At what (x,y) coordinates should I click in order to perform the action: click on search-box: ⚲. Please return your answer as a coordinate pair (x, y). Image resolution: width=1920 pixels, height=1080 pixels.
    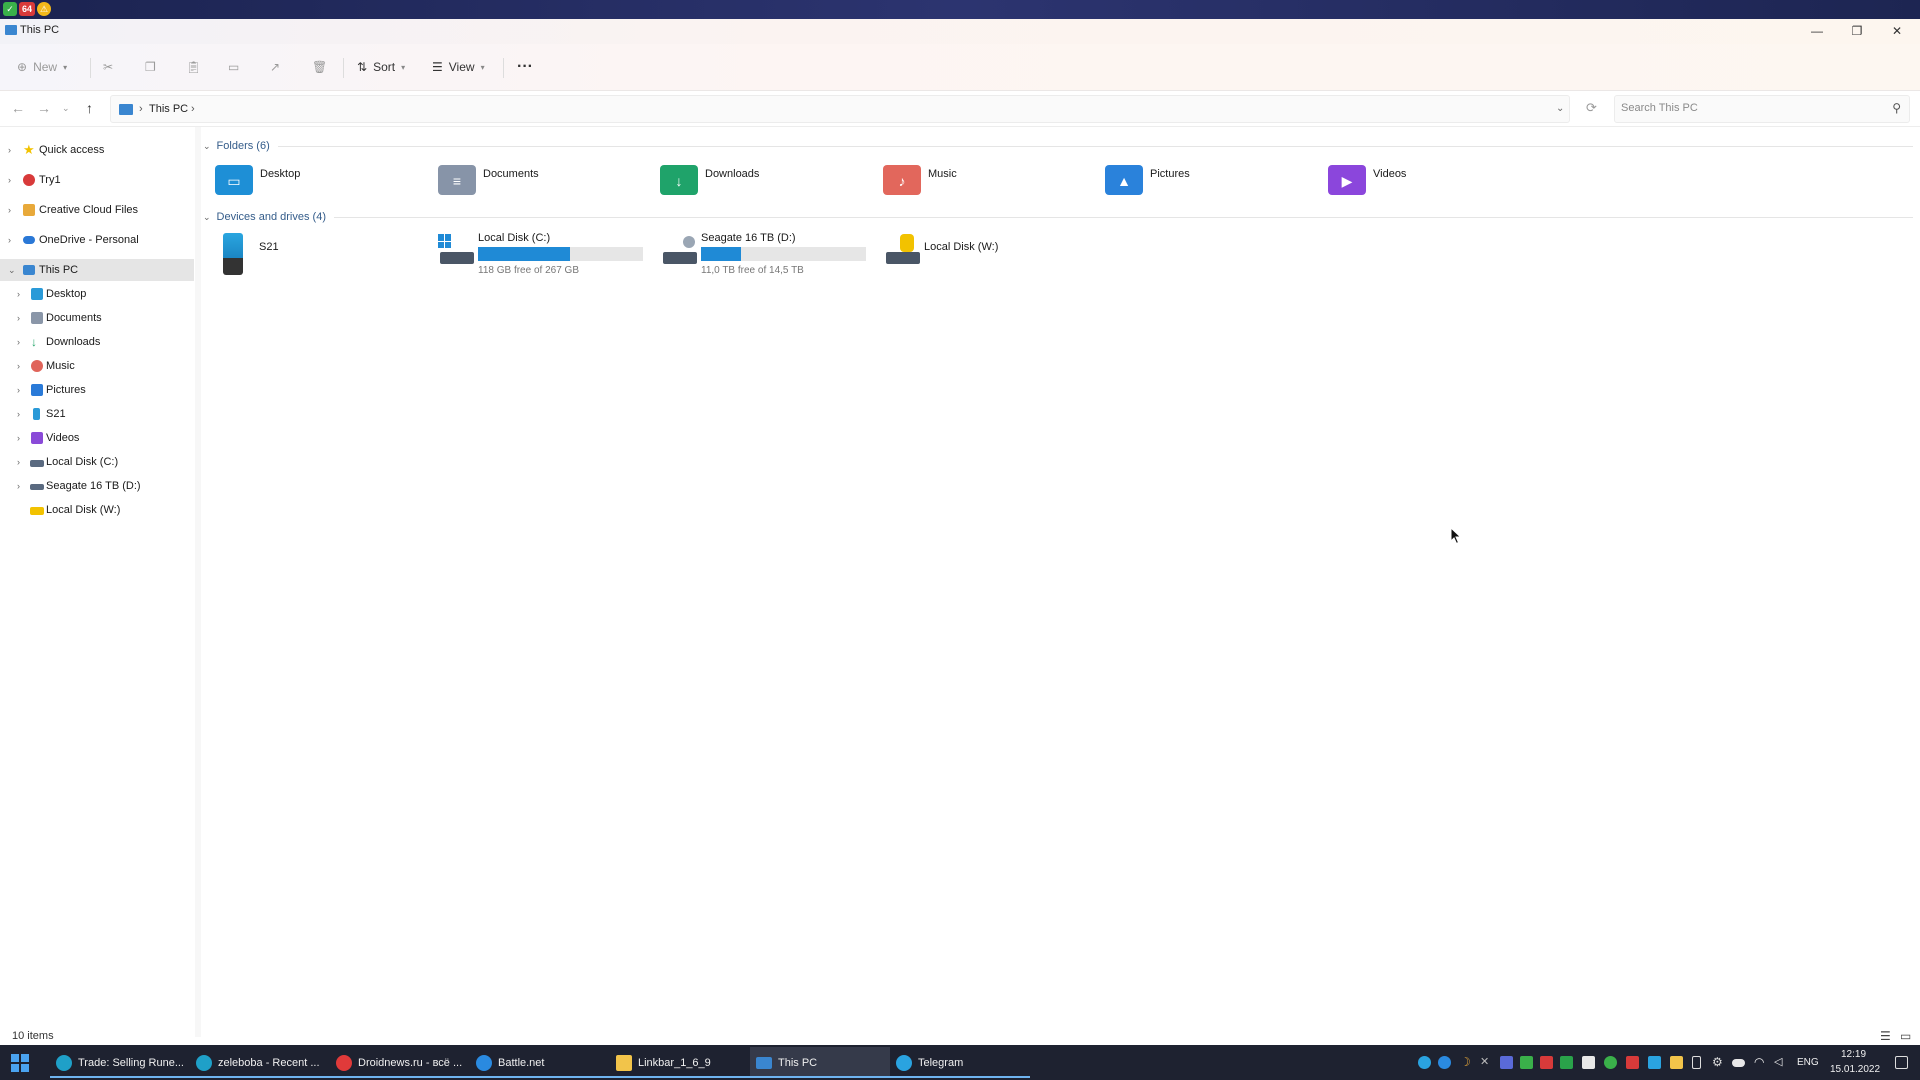
    Looking at the image, I should click on (1762, 109).